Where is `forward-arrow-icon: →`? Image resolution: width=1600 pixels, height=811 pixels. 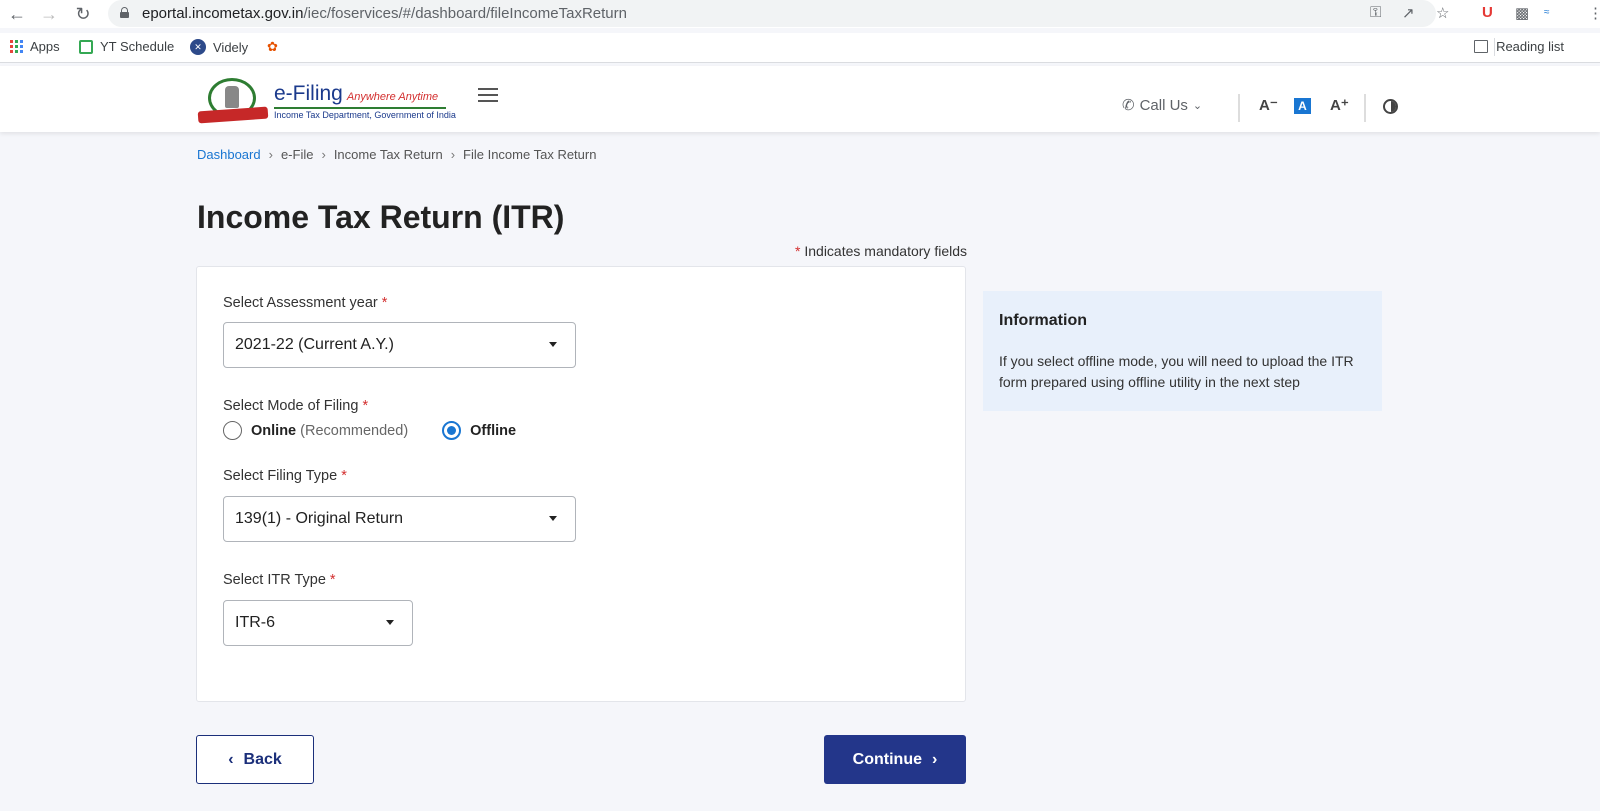 forward-arrow-icon: → is located at coordinates (49, 14).